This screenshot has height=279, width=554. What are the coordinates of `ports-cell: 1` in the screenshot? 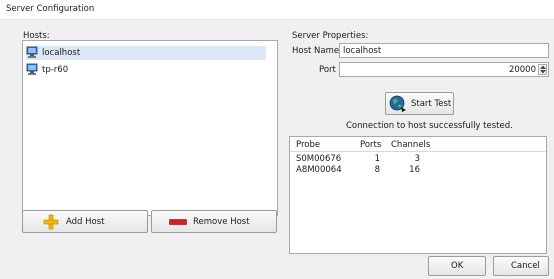 It's located at (377, 159).